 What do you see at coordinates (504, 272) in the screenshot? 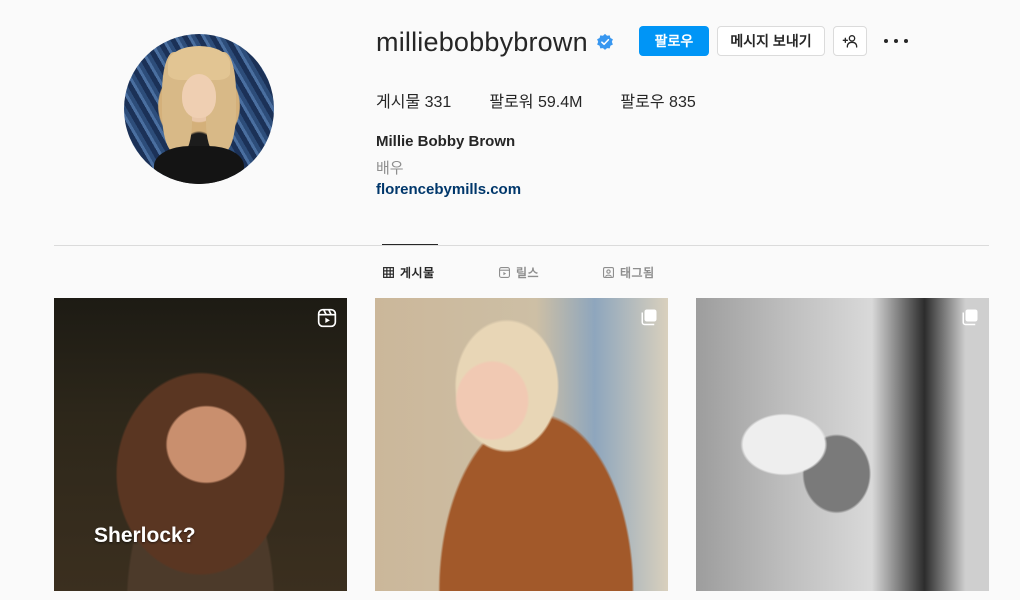
I see `reels-icon` at bounding box center [504, 272].